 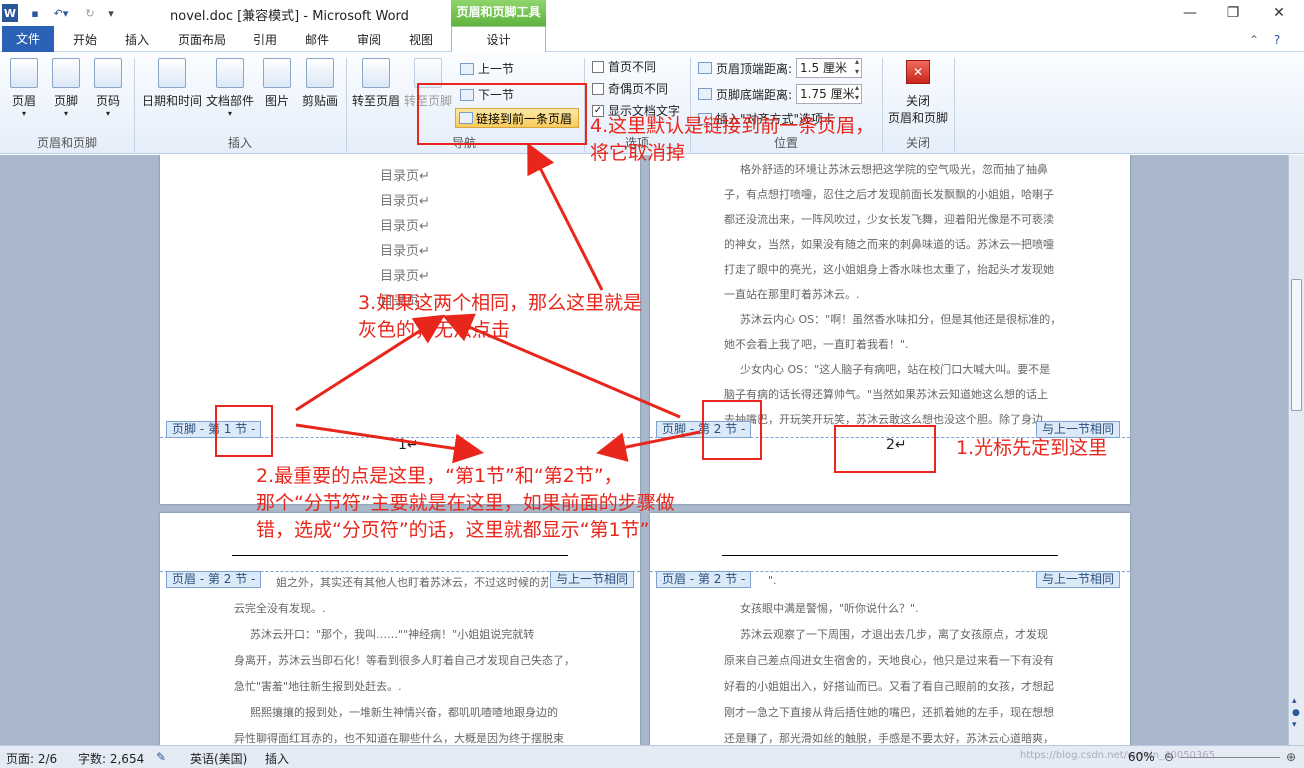 I want to click on tab-mailings: 邮件, so click(x=317, y=40).